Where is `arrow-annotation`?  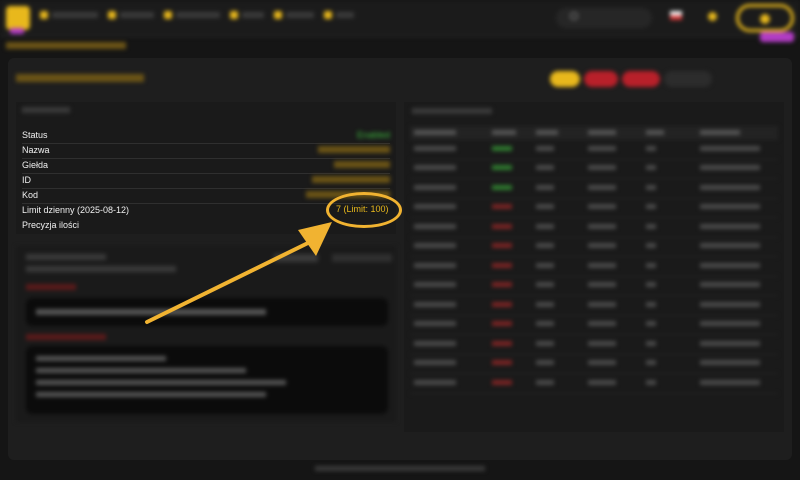
arrow-annotation is located at coordinates (238, 273).